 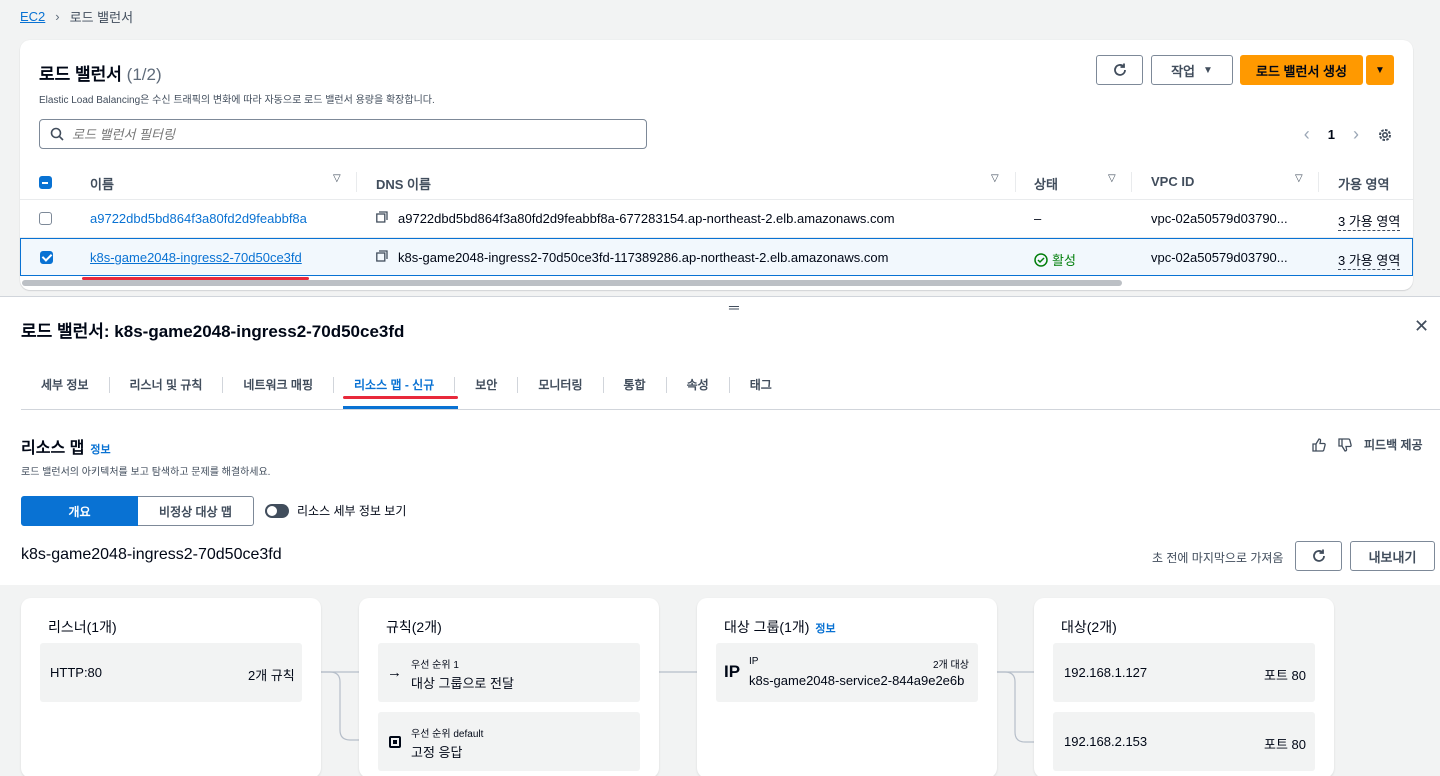 I want to click on resource-details-toggle: 리소스 세부 정보 보기, so click(x=335, y=510).